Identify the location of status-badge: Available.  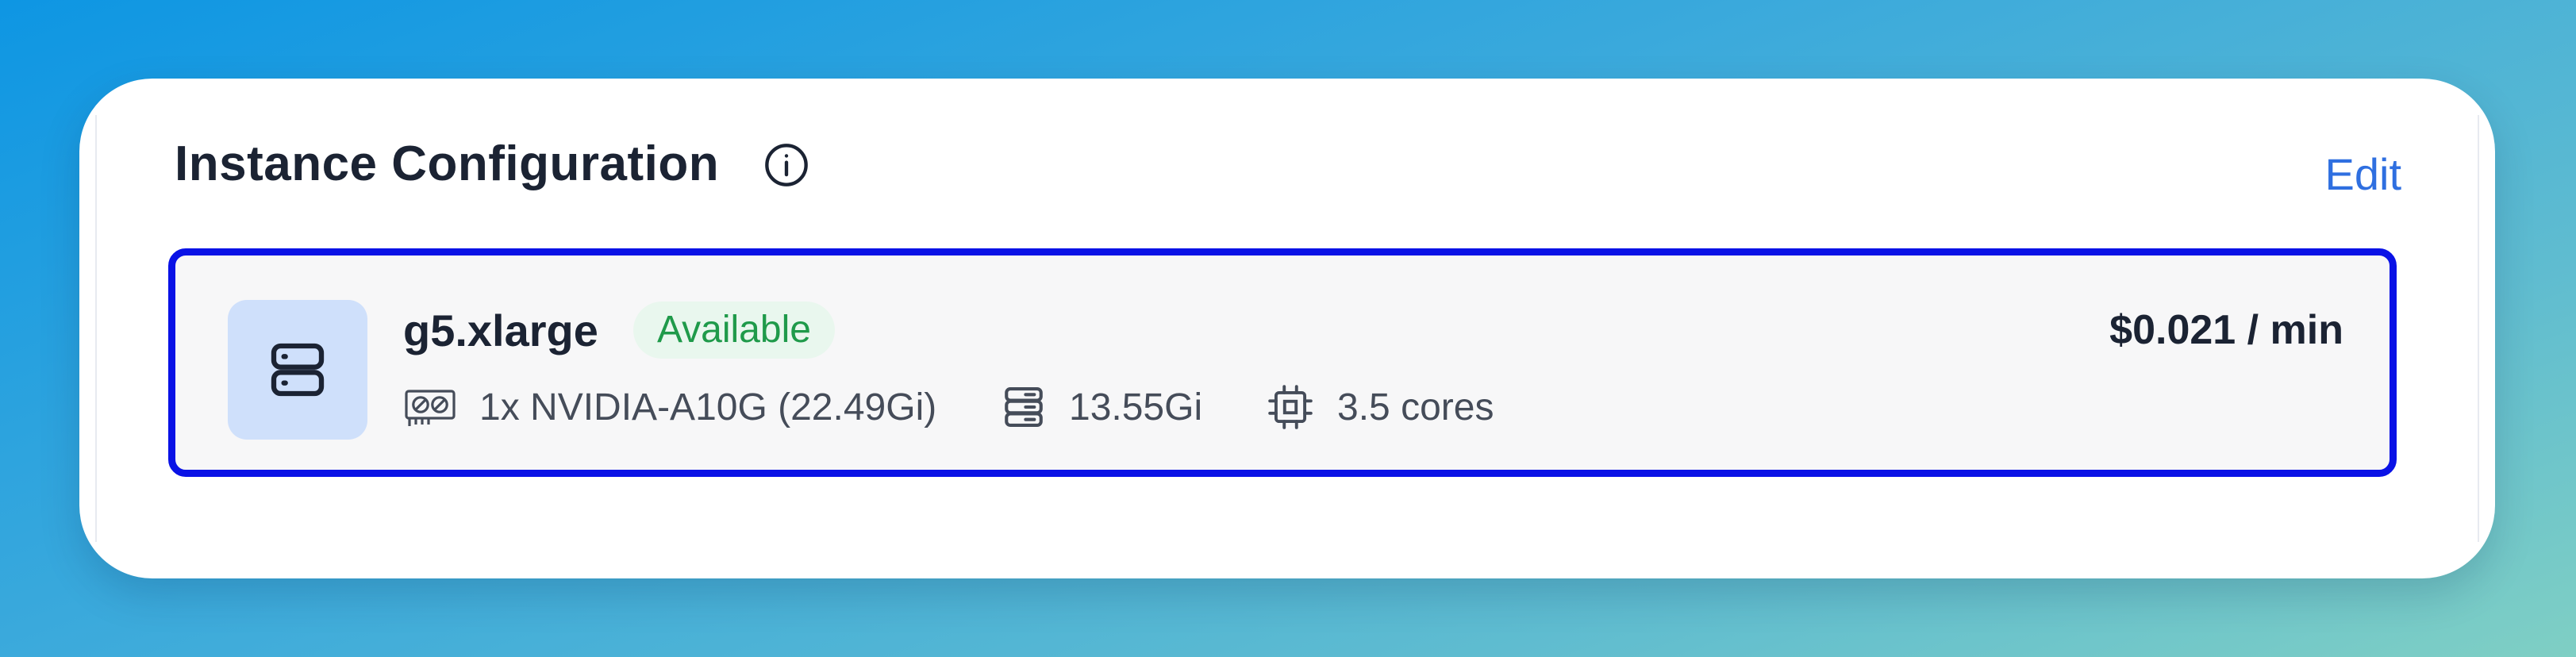
(734, 330).